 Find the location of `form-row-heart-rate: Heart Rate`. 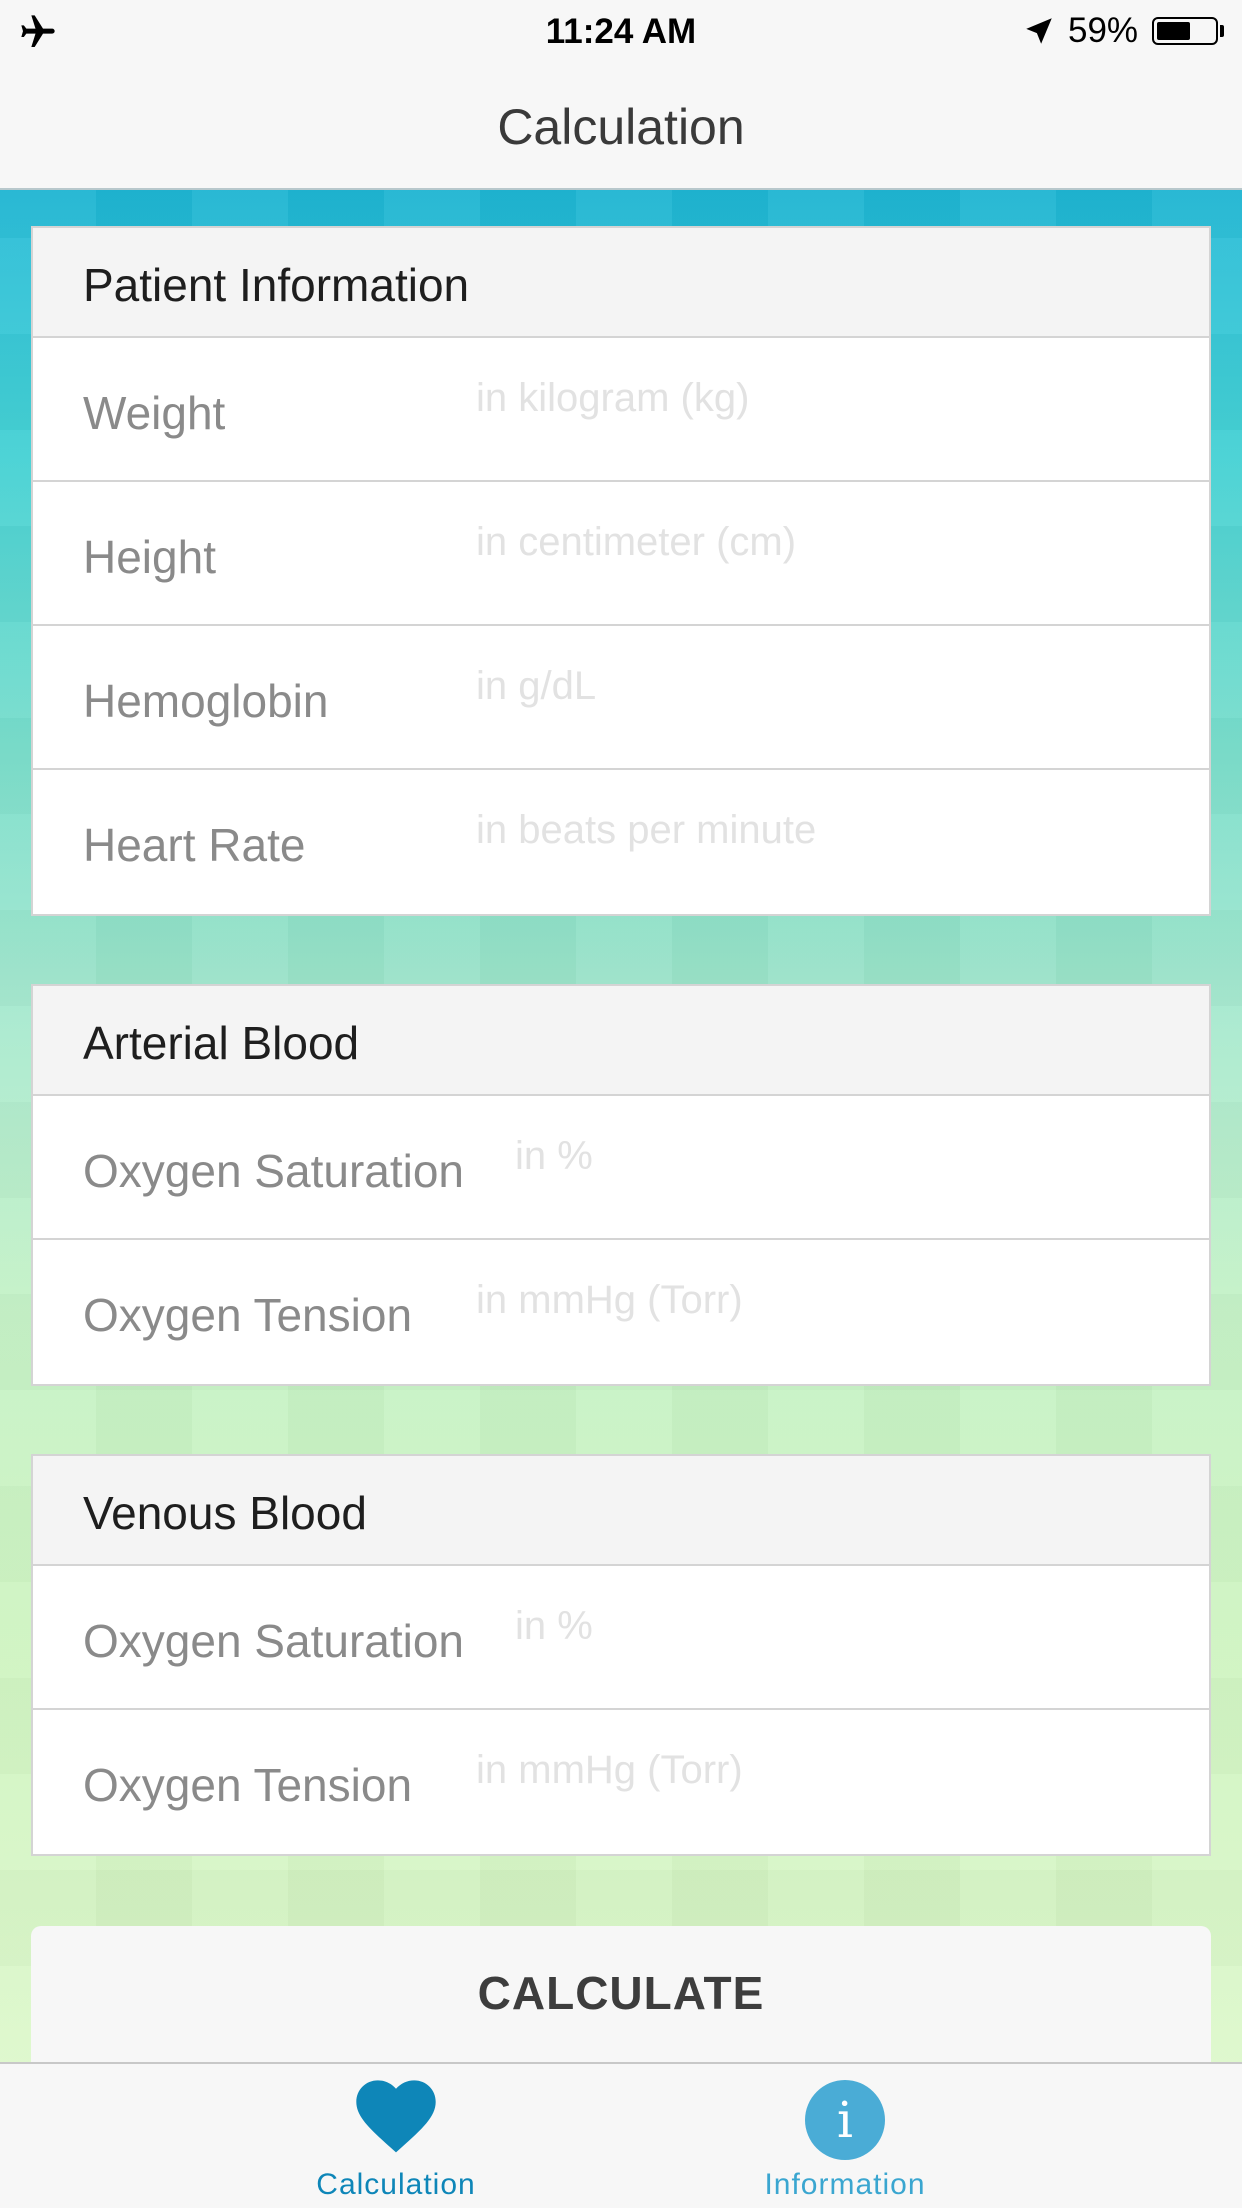

form-row-heart-rate: Heart Rate is located at coordinates (621, 842).